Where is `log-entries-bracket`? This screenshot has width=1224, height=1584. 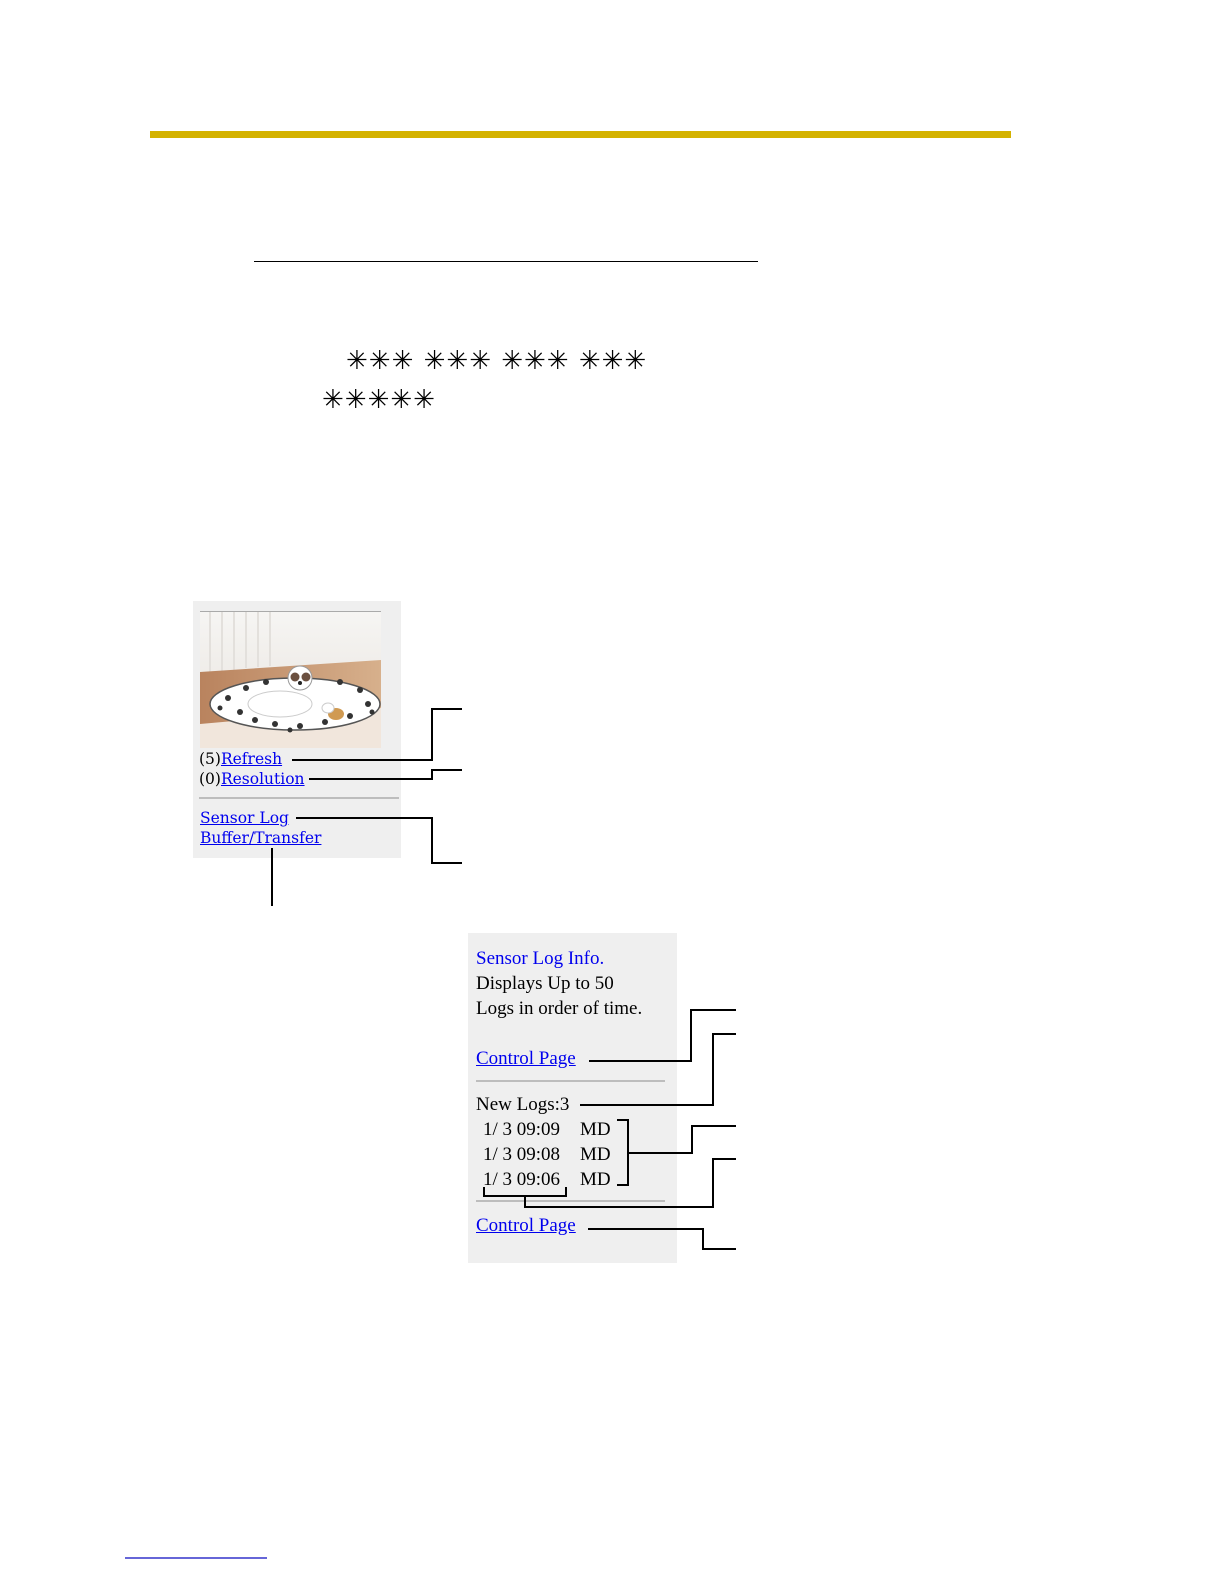
log-entries-bracket is located at coordinates (623, 1152).